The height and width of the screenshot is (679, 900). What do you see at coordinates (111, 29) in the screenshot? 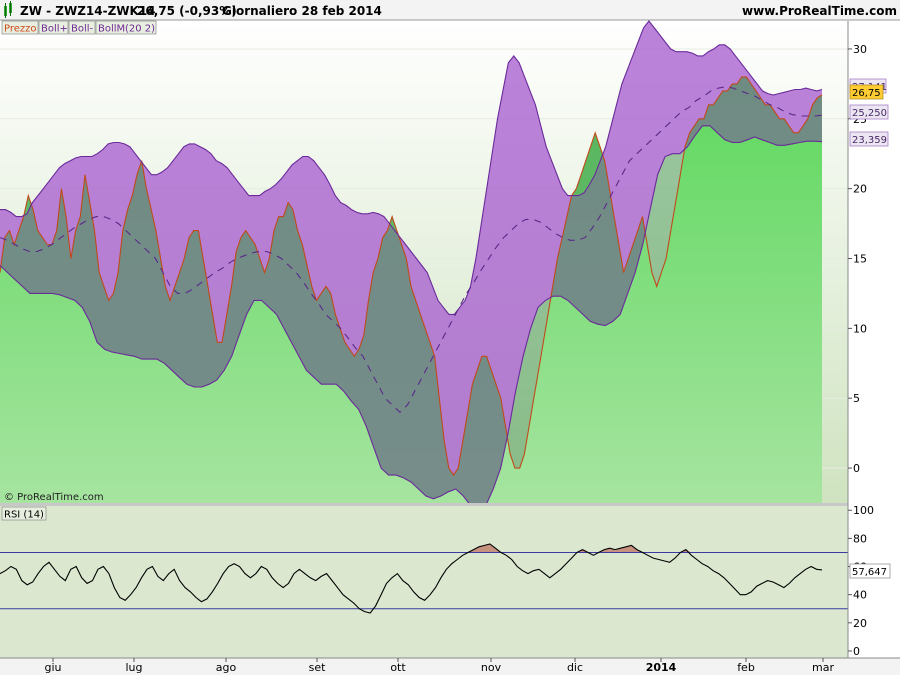
I see `legend-boll-mid: BollM` at bounding box center [111, 29].